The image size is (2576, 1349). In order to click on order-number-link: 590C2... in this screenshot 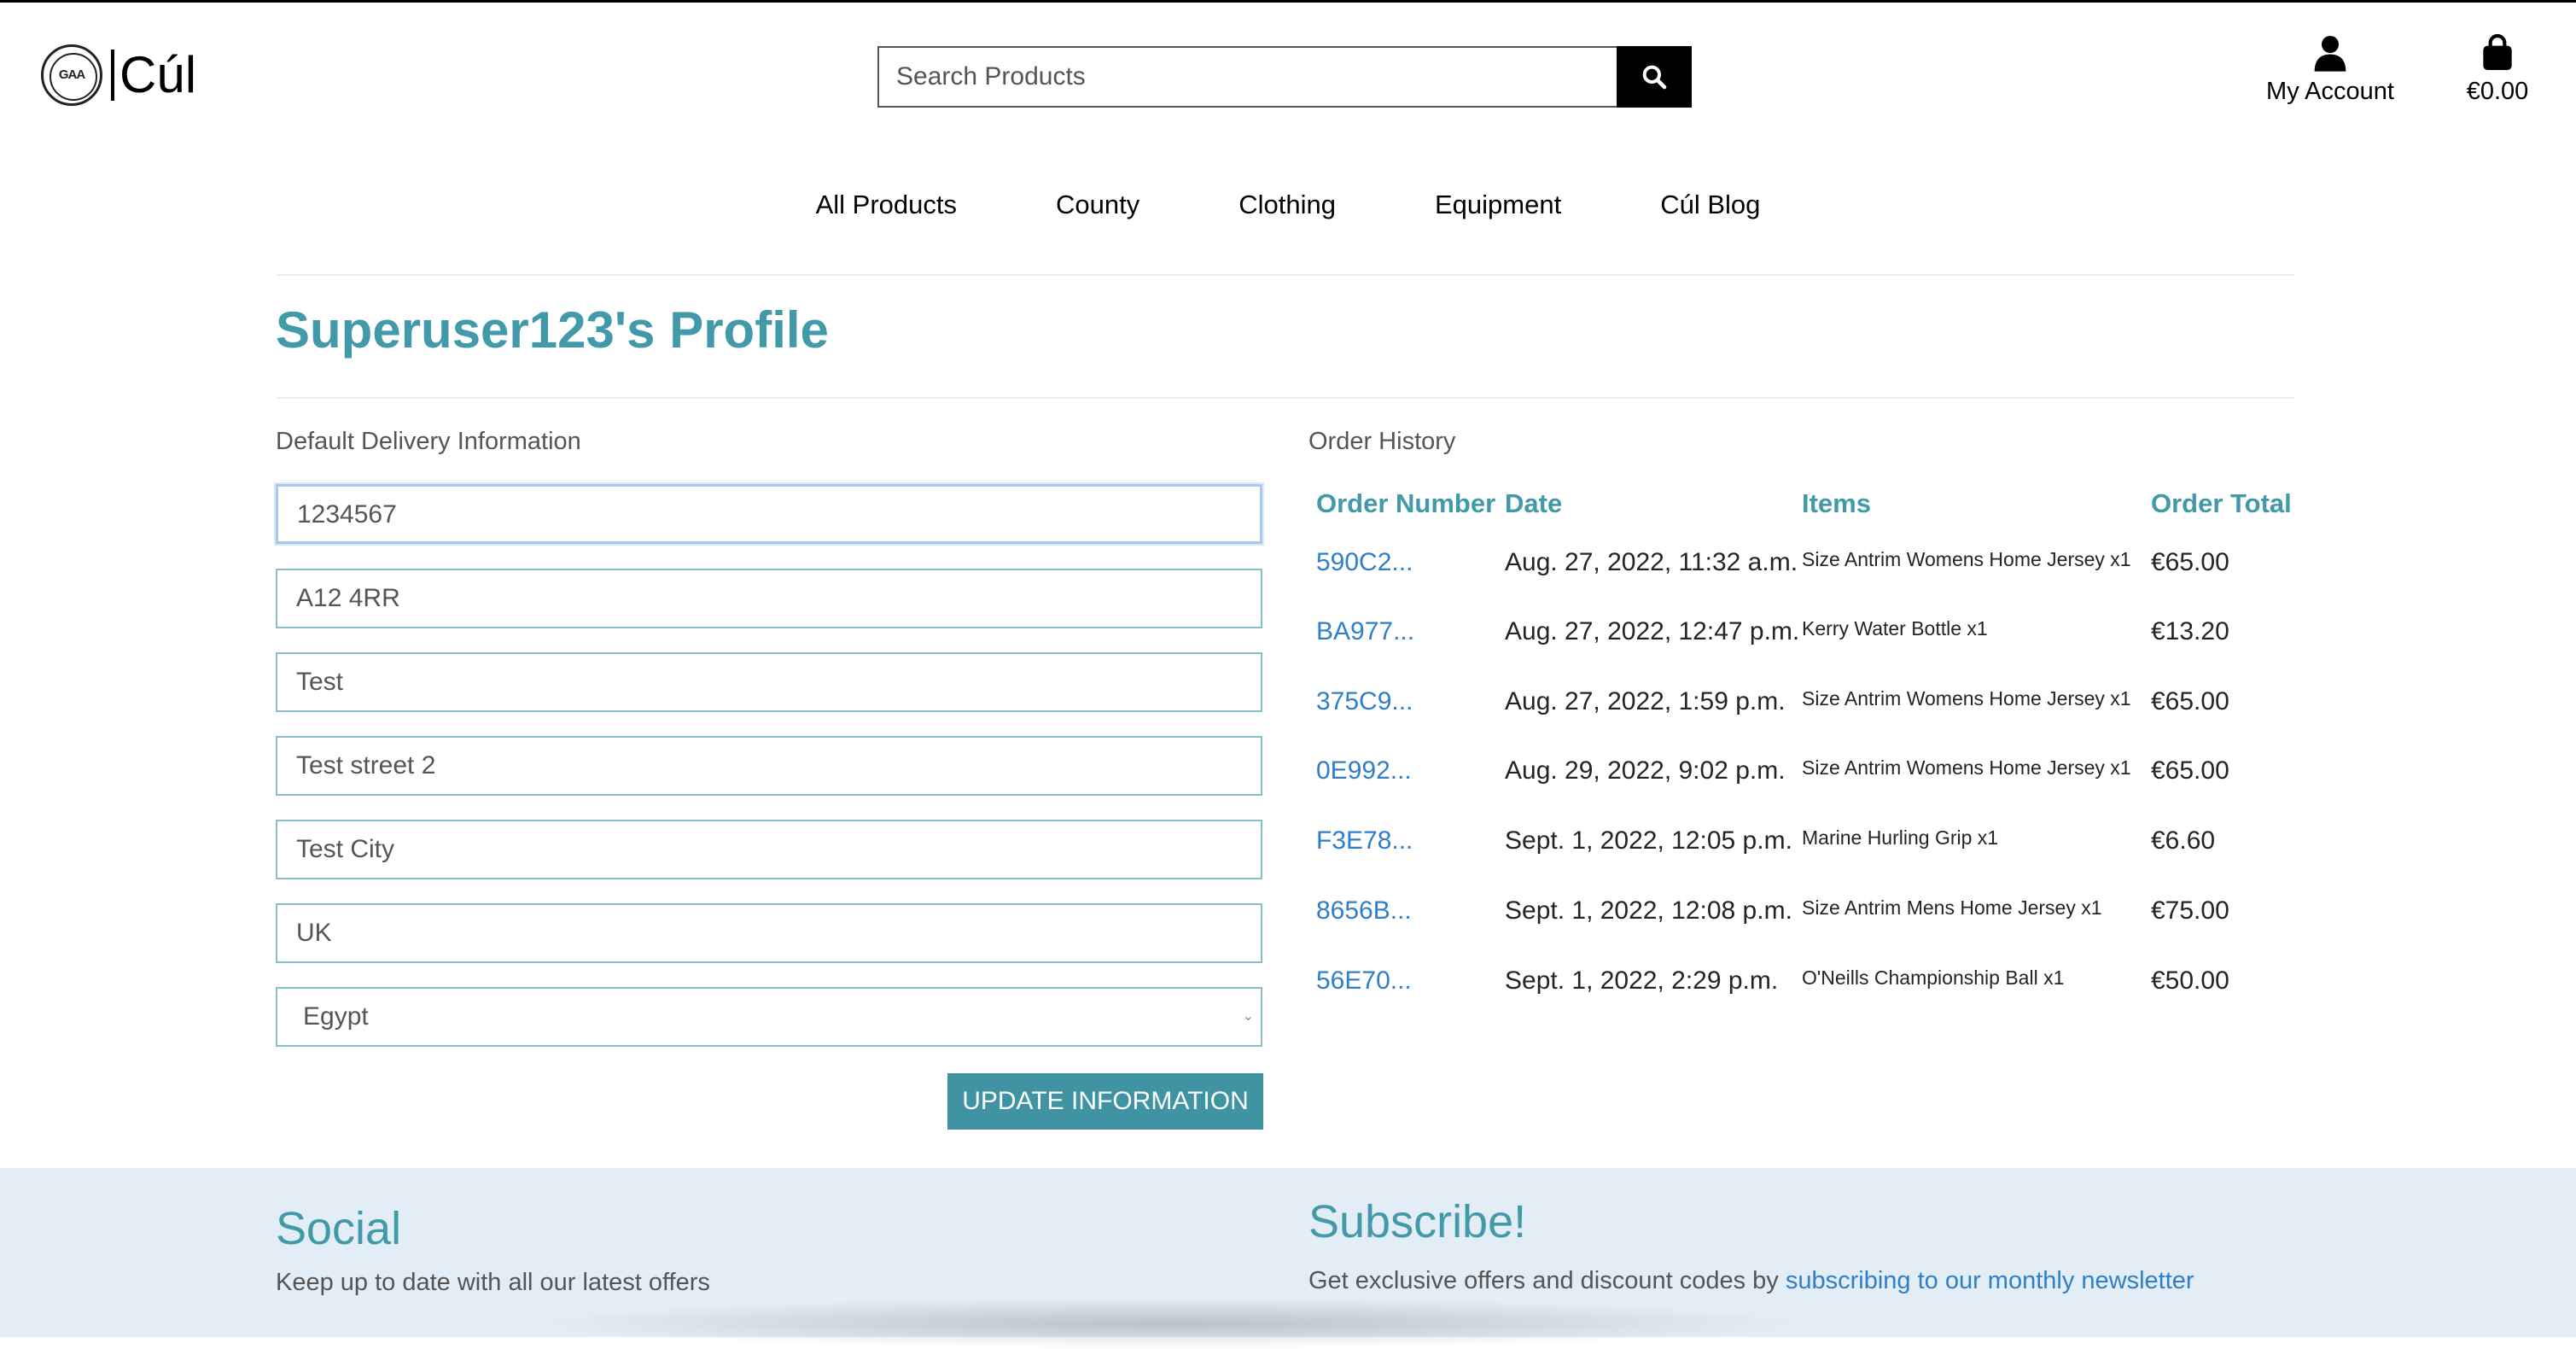, I will do `click(1364, 562)`.